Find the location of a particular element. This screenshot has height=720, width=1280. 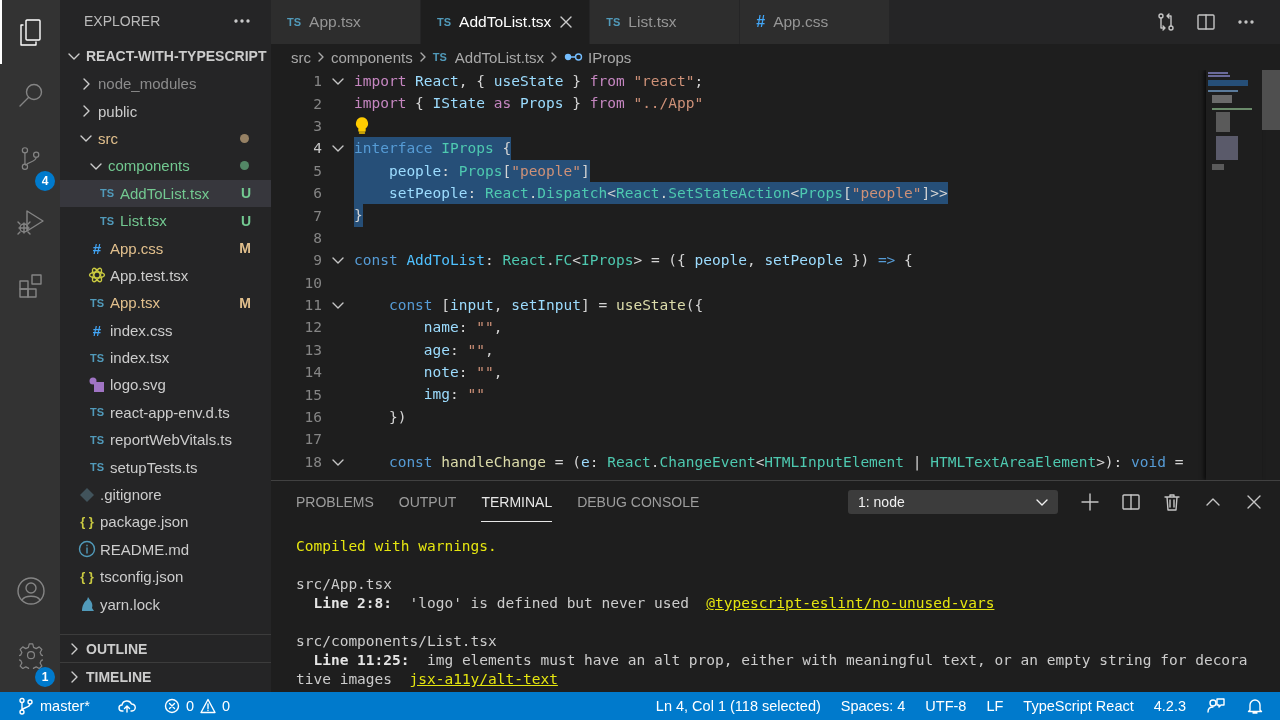

folder-row: src is located at coordinates (165, 138).